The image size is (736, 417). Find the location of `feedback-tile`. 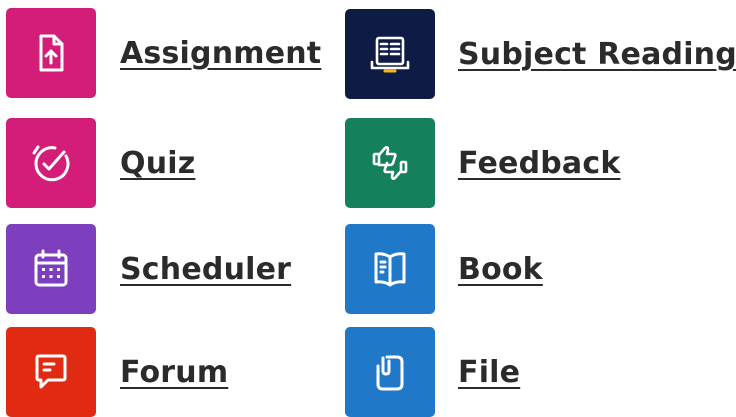

feedback-tile is located at coordinates (390, 163).